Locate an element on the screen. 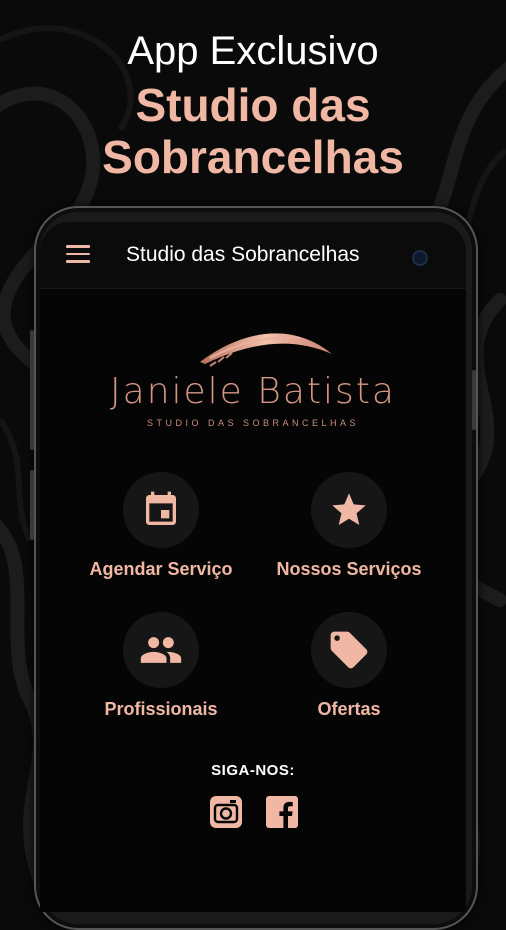 The image size is (506, 930). promo-app-name-line2: Sobrancelhas is located at coordinates (253, 157).